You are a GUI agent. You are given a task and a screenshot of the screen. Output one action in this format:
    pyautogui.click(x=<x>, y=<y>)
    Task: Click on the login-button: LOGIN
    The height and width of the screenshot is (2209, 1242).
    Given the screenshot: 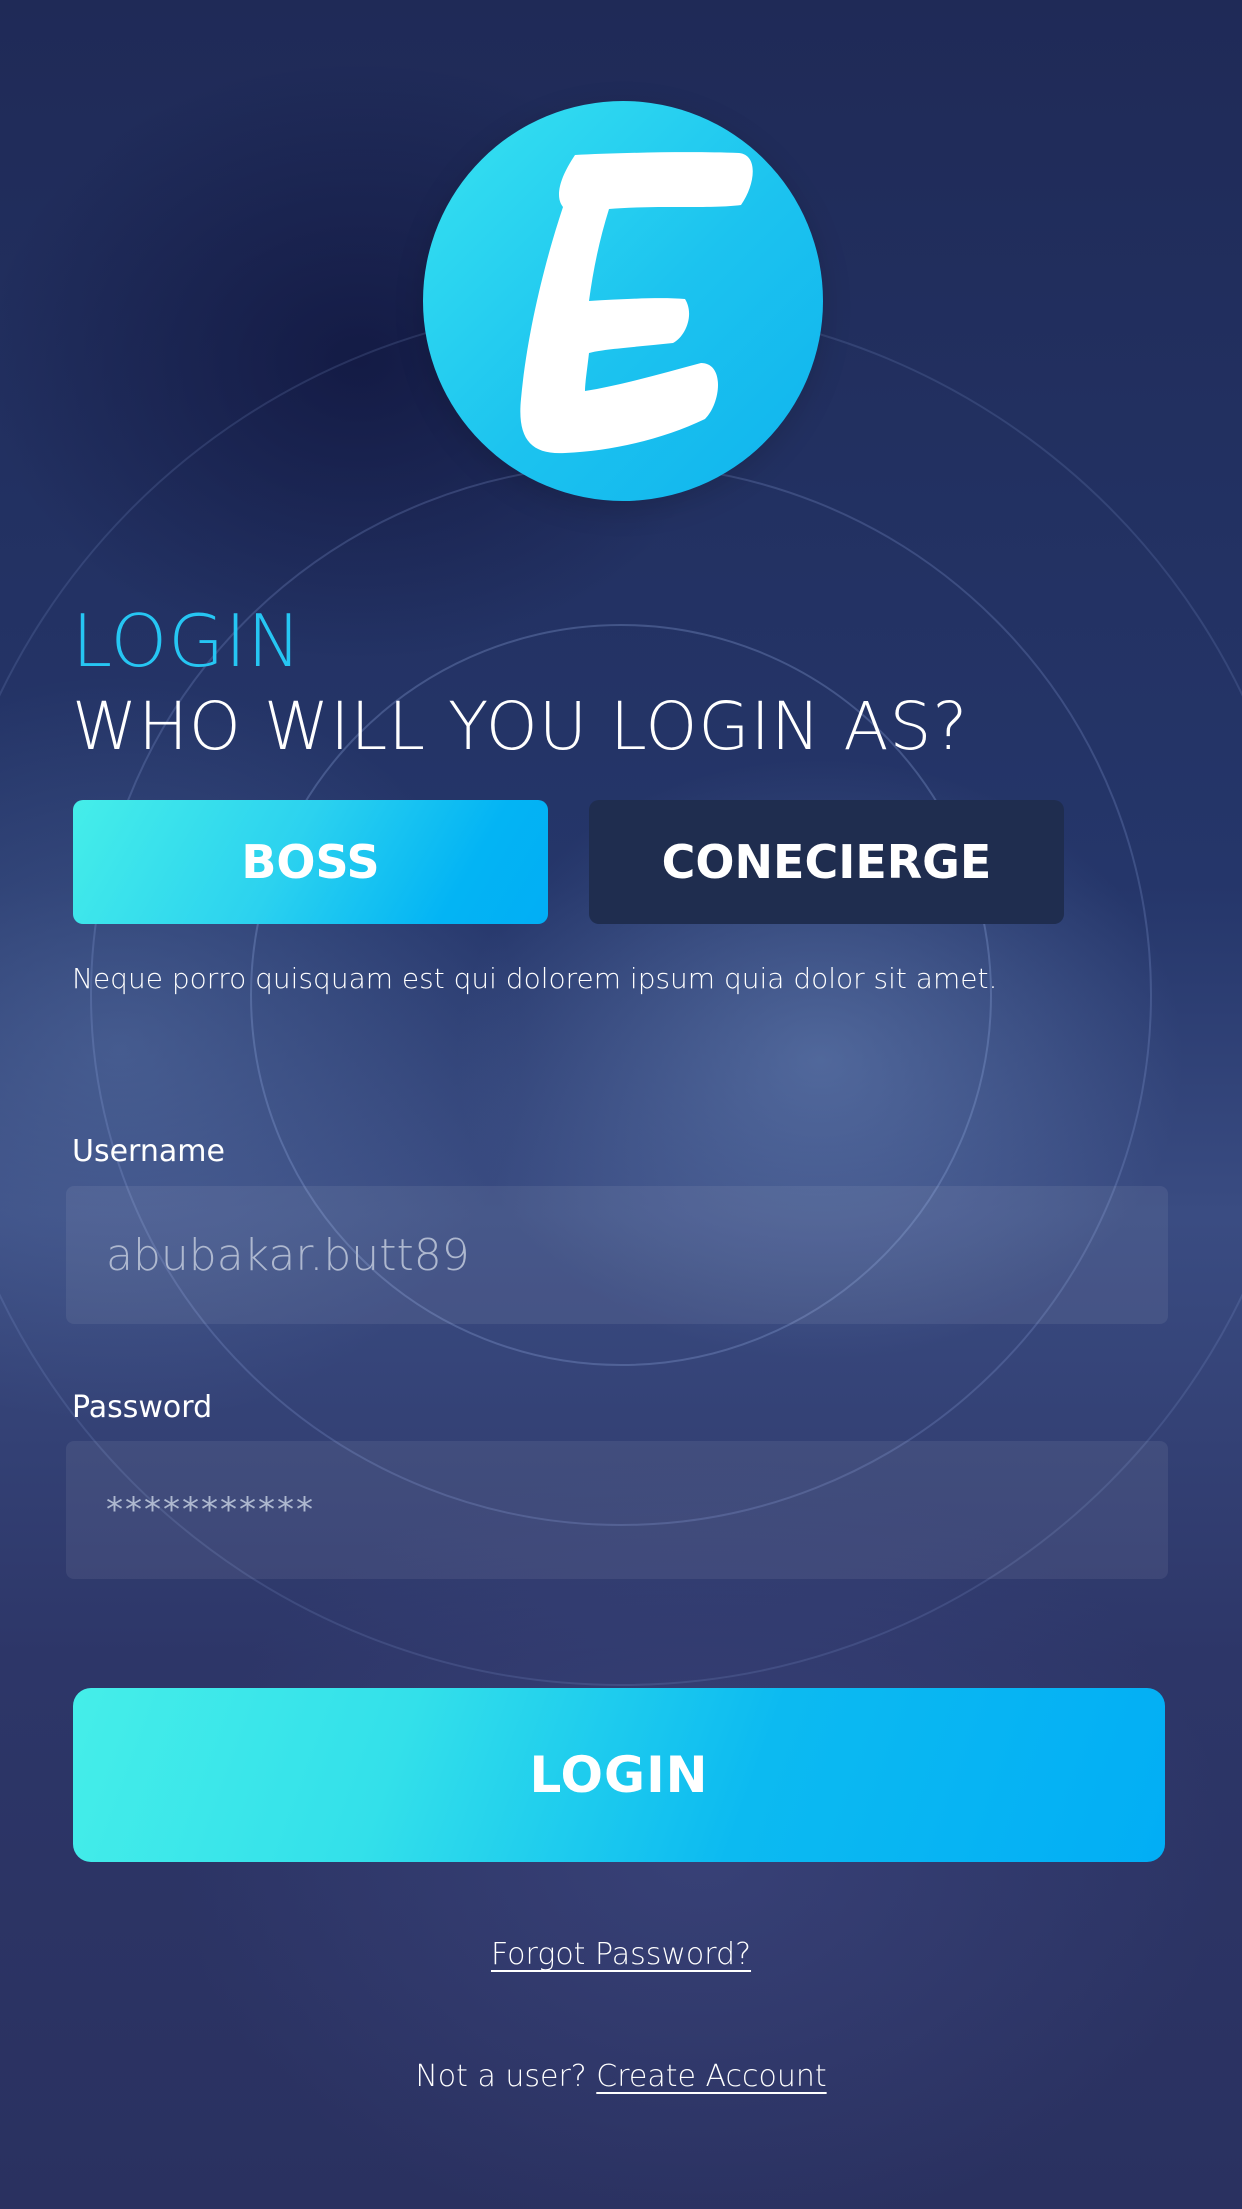 What is the action you would take?
    pyautogui.click(x=619, y=1775)
    